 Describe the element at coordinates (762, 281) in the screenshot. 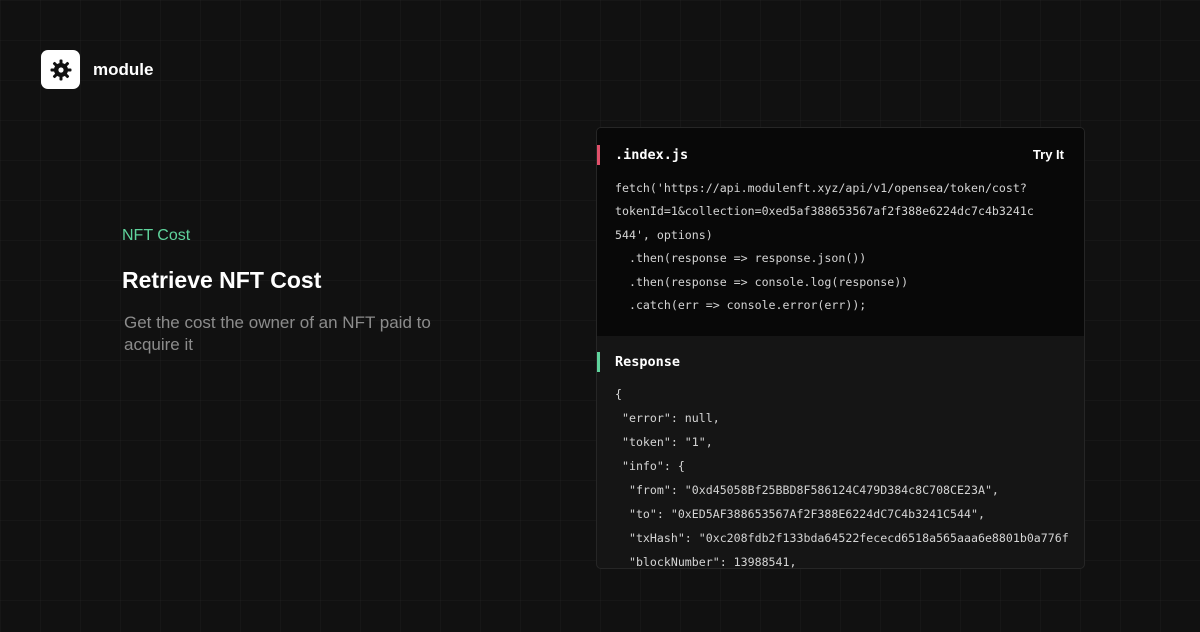

I see `code-line: .then(response => console.log(response))` at that location.